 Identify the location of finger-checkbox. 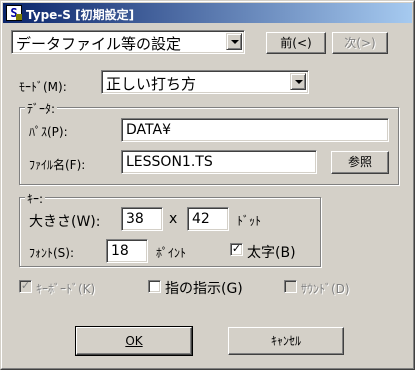
(154, 286).